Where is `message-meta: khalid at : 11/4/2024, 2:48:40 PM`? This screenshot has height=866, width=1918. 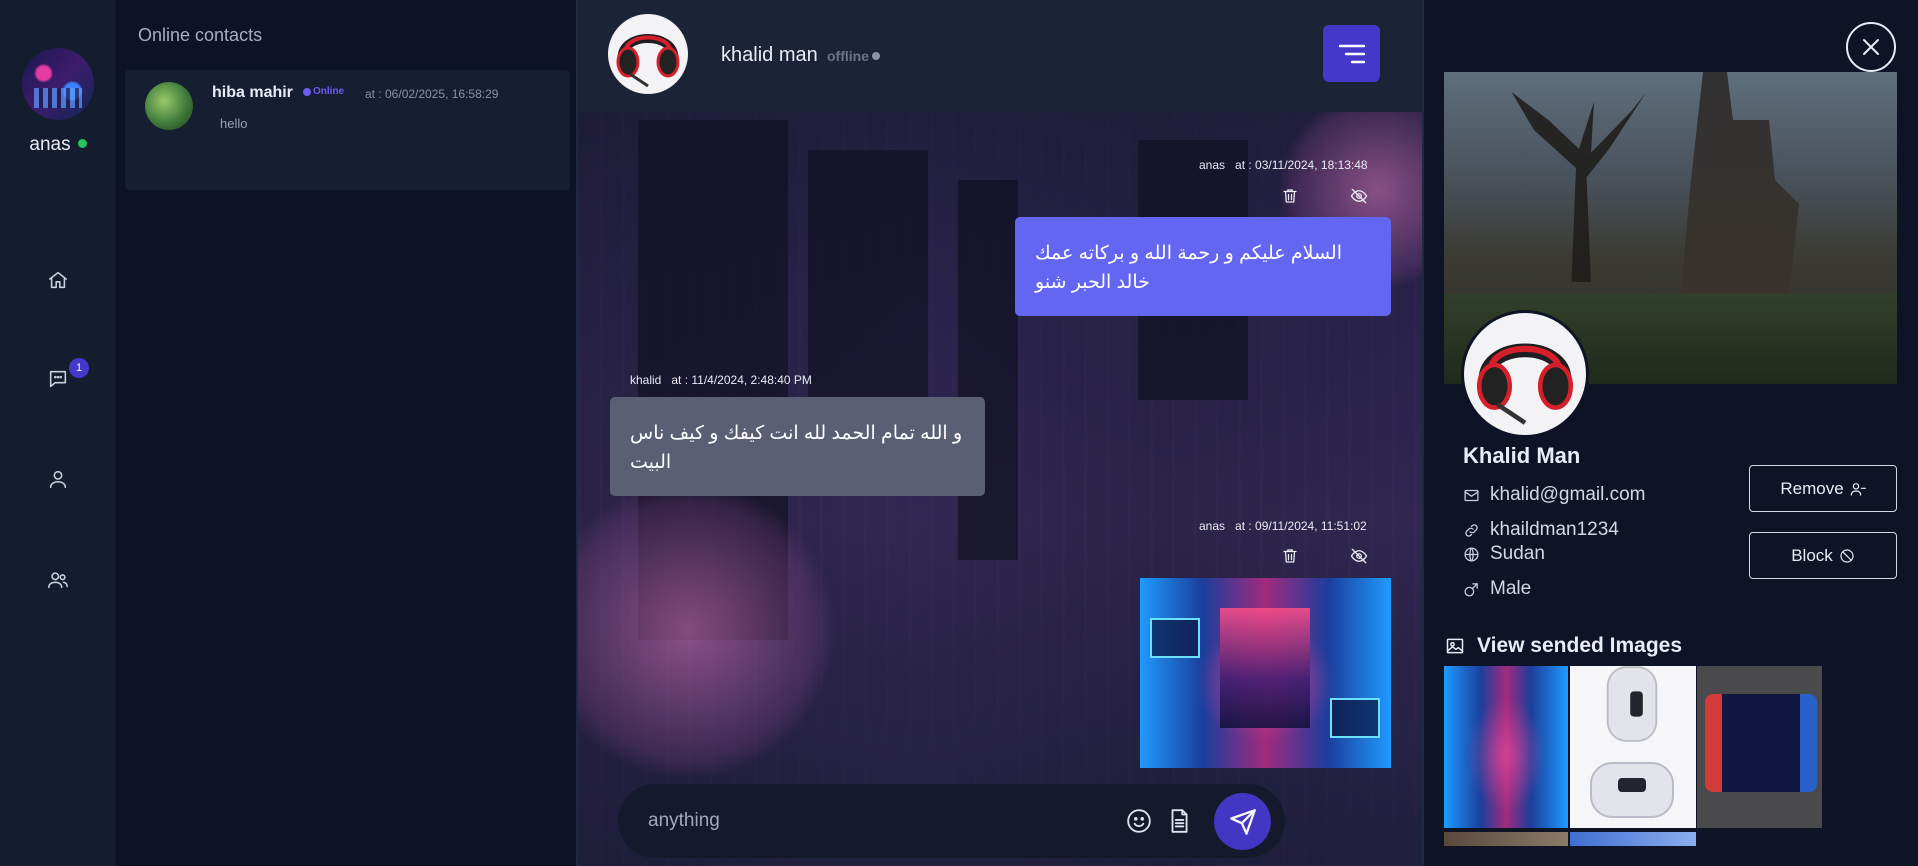 message-meta: khalid at : 11/4/2024, 2:48:40 PM is located at coordinates (721, 380).